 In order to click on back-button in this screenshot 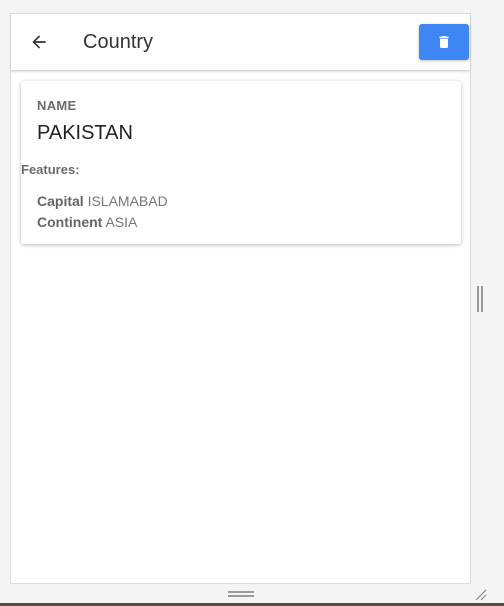, I will do `click(39, 42)`.